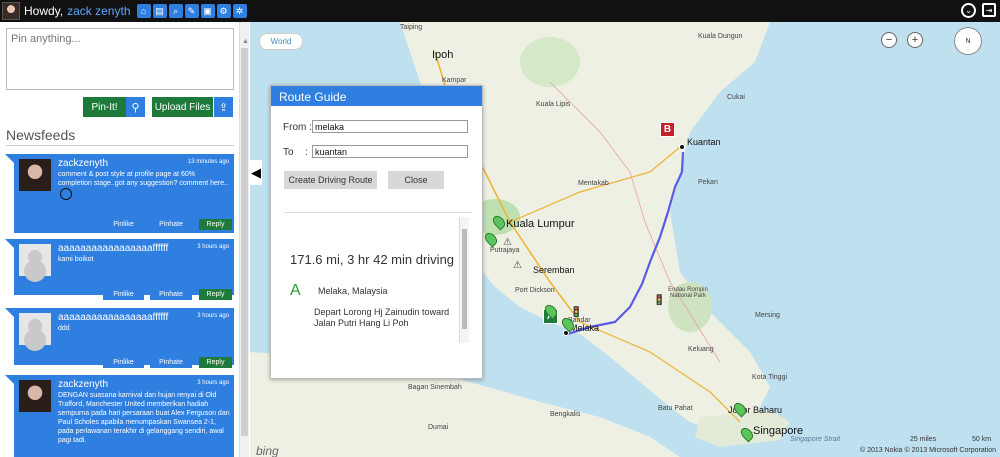 This screenshot has width=1000, height=457. What do you see at coordinates (207, 11) in the screenshot?
I see `gallery-icon: ▣` at bounding box center [207, 11].